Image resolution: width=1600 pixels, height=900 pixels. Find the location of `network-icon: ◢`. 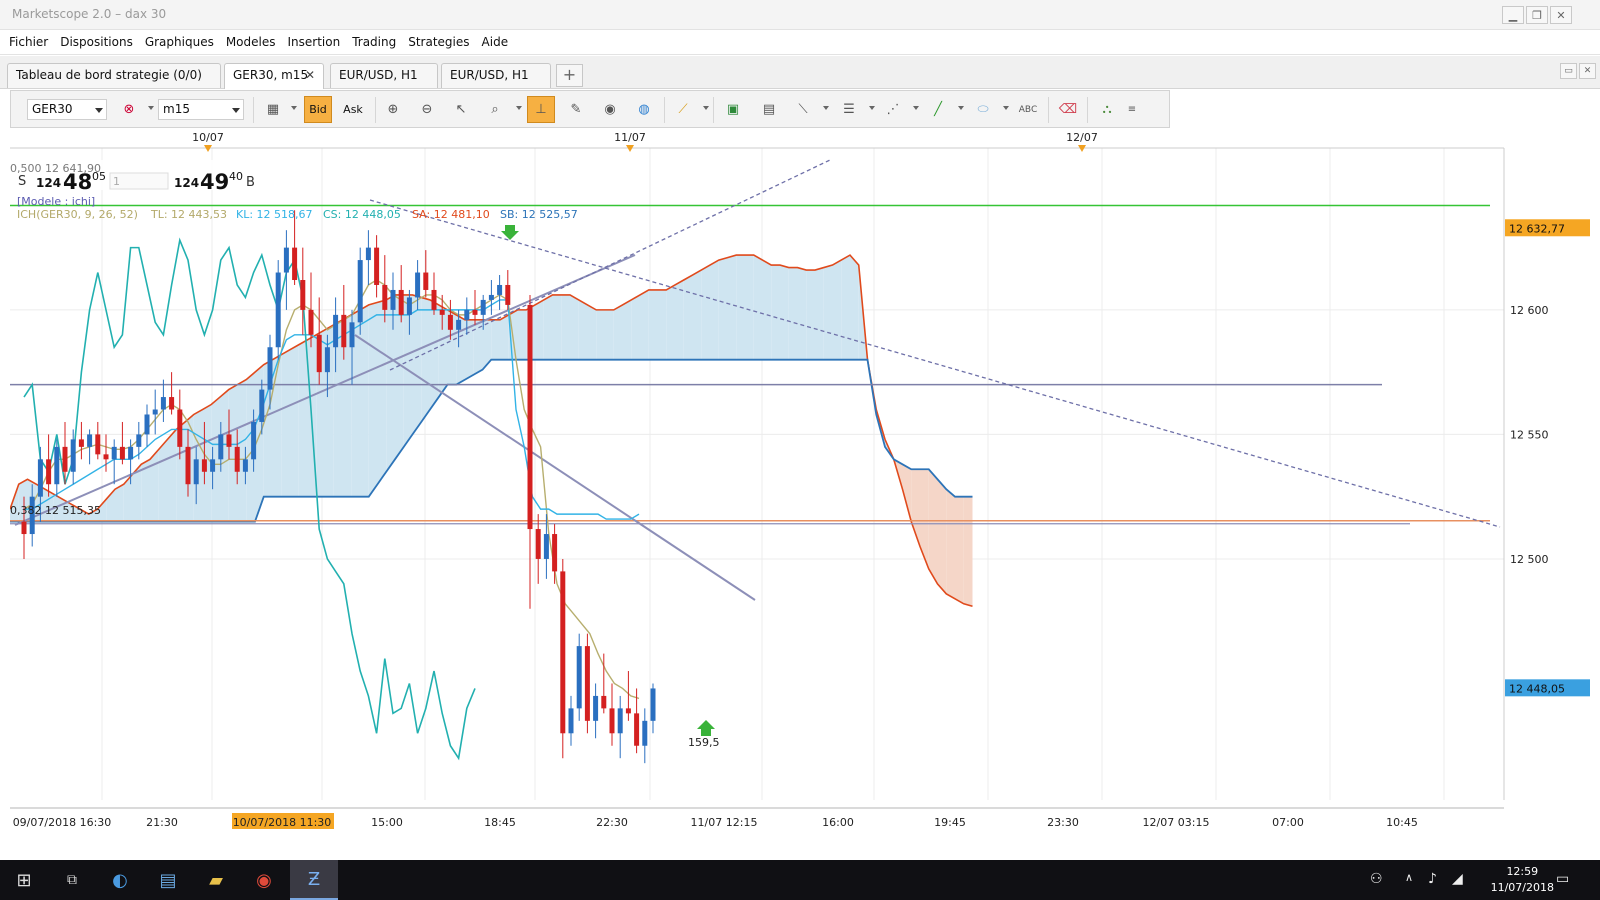

network-icon: ◢ is located at coordinates (1457, 879).